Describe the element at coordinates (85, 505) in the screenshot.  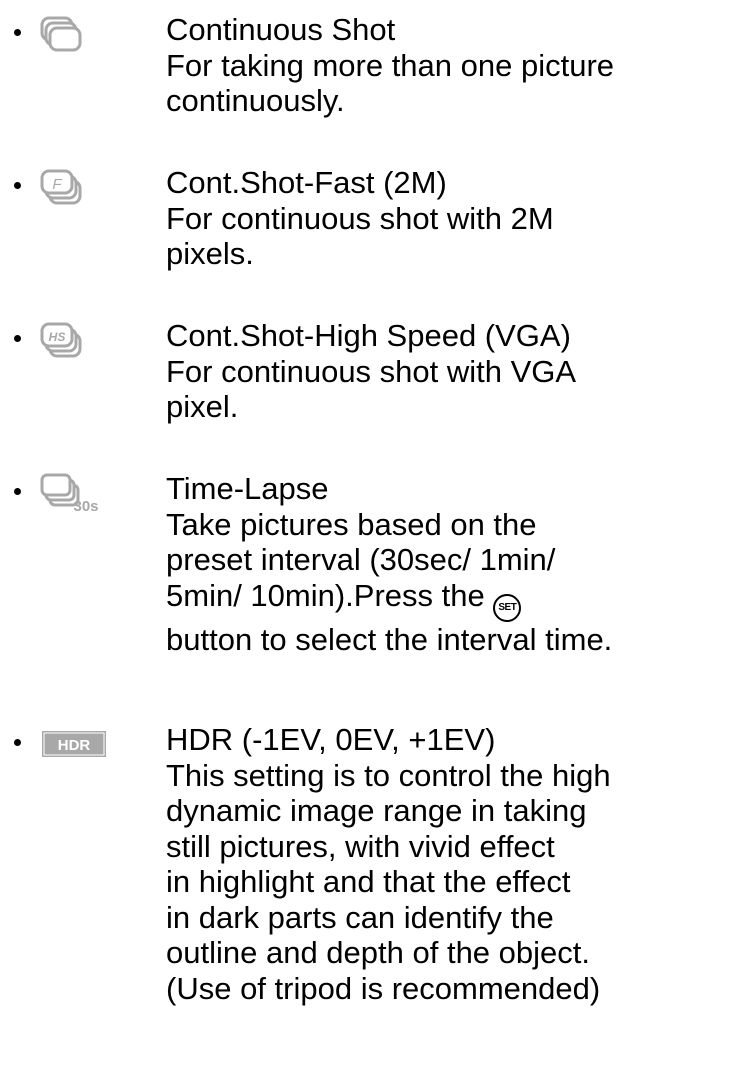
I see `time-lapse-icon-label: 30s` at that location.